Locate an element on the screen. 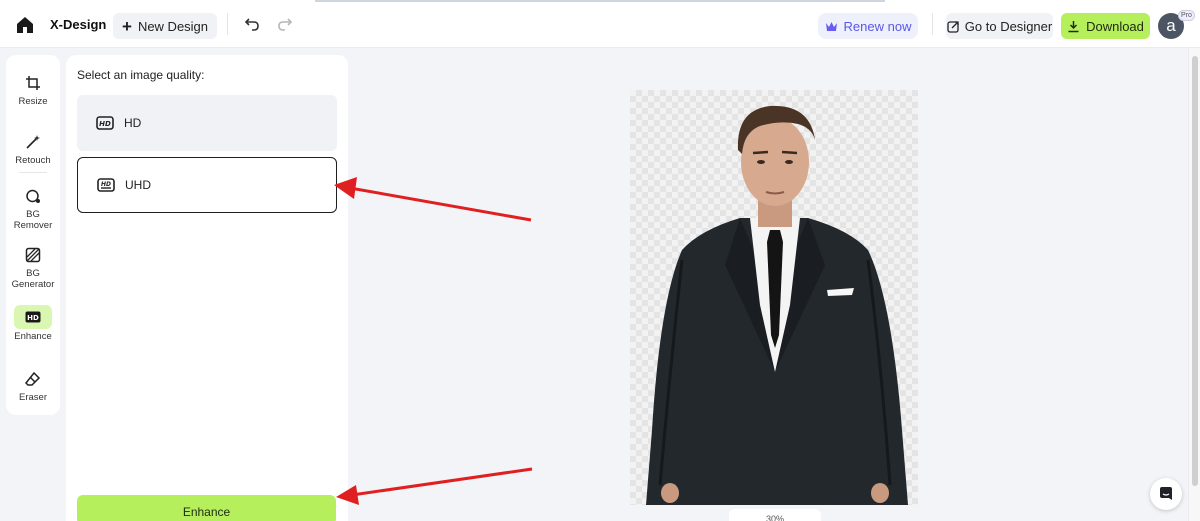 This screenshot has width=1200, height=521. enhance-button: Enhance is located at coordinates (206, 508).